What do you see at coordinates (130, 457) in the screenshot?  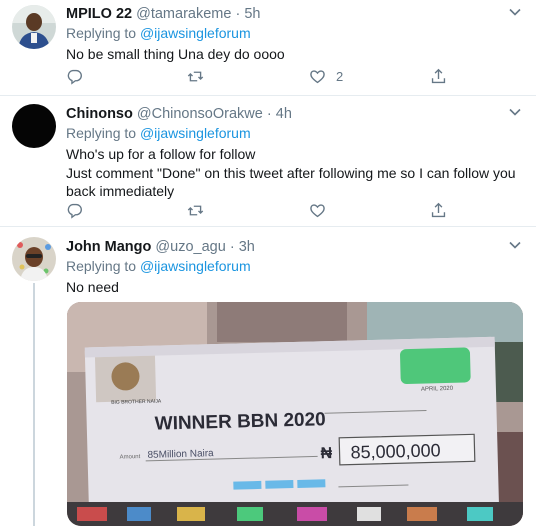 I see `cheque-amount-label: Amount` at bounding box center [130, 457].